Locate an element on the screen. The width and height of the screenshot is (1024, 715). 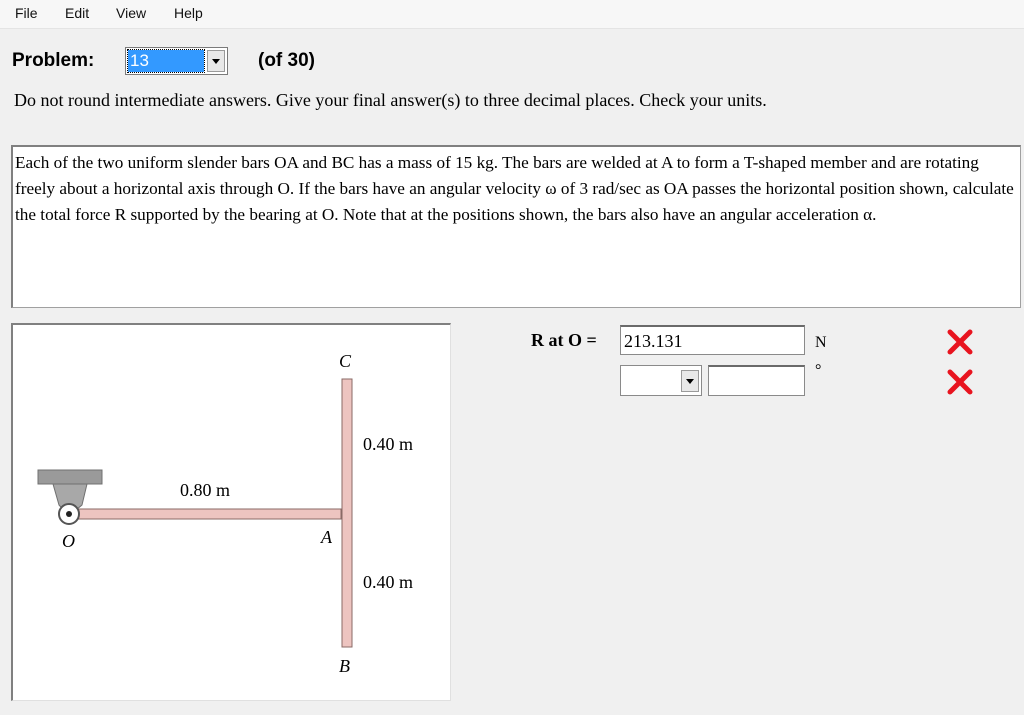
menu-edit: Edit is located at coordinates (77, 13).